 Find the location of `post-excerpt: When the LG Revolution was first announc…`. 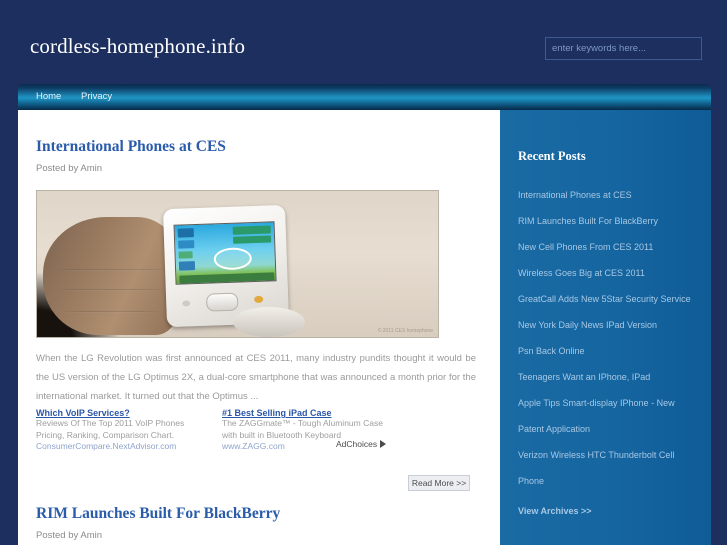

post-excerpt: When the LG Revolution was first announc… is located at coordinates (256, 377).